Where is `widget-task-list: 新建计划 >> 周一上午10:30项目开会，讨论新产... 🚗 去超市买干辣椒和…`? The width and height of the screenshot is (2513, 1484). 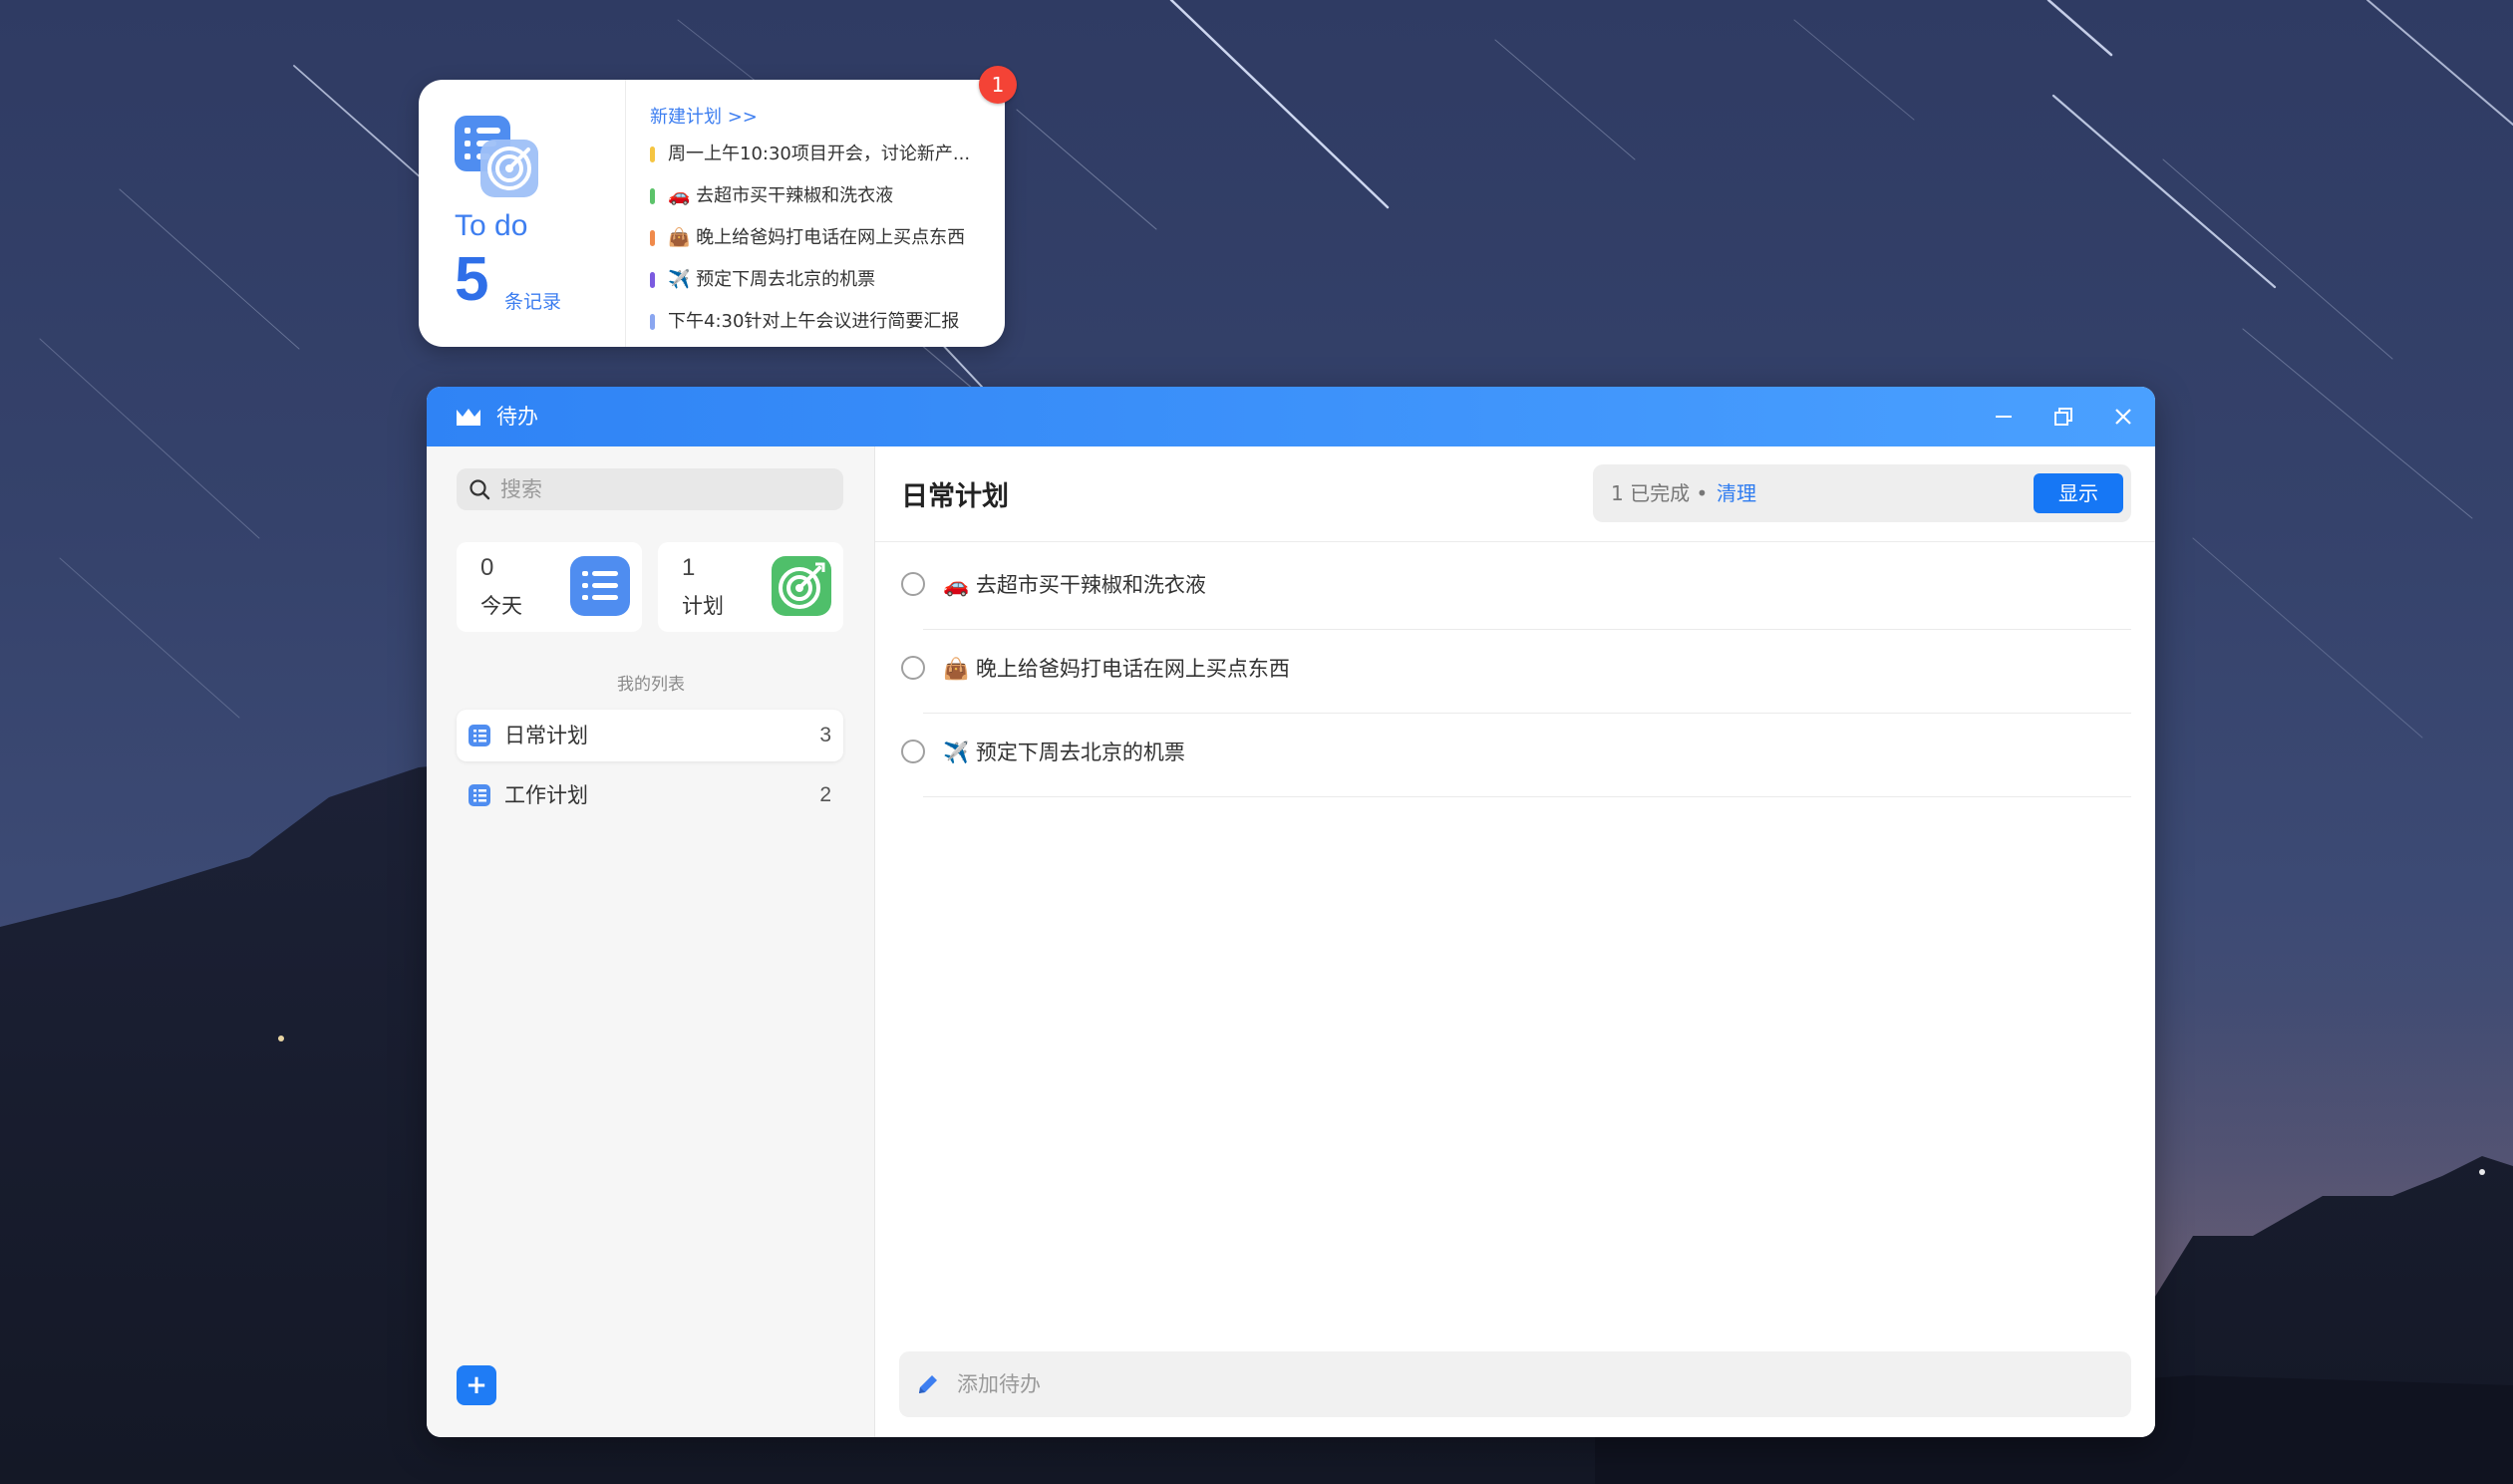
widget-task-list: 新建计划 >> 周一上午10:30项目开会，讨论新产... 🚗 去超市买干辣椒和… is located at coordinates (820, 222).